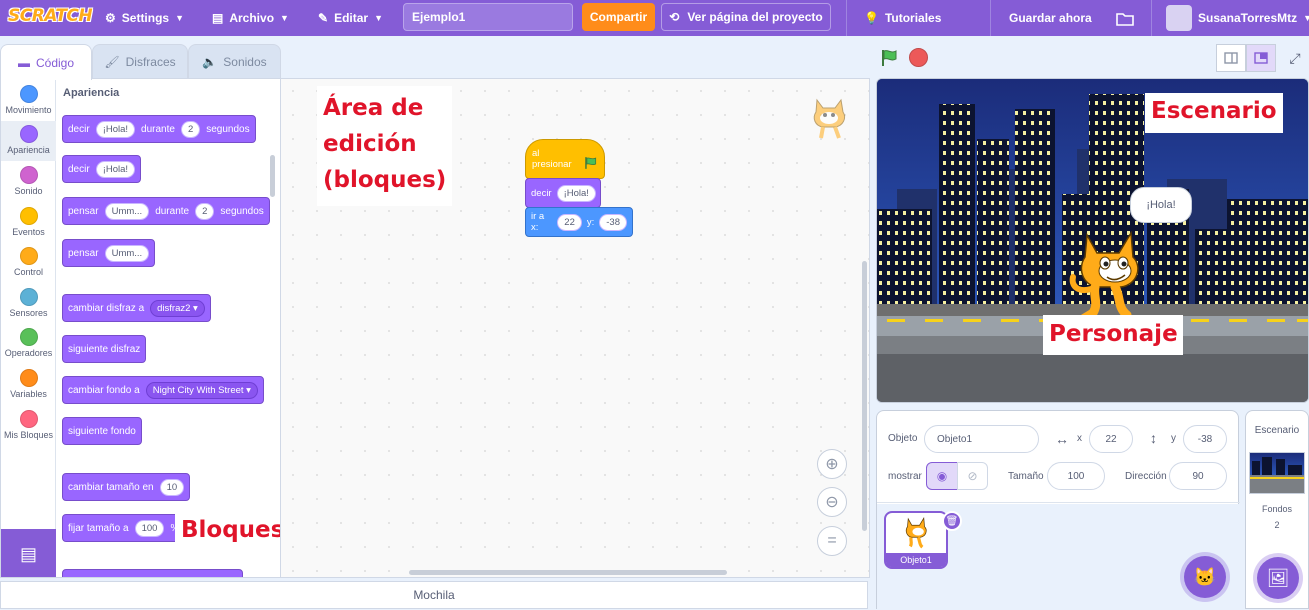 Image resolution: width=1309 pixels, height=610 pixels. Describe the element at coordinates (28, 223) in the screenshot. I see `category-events: Eventos` at that location.